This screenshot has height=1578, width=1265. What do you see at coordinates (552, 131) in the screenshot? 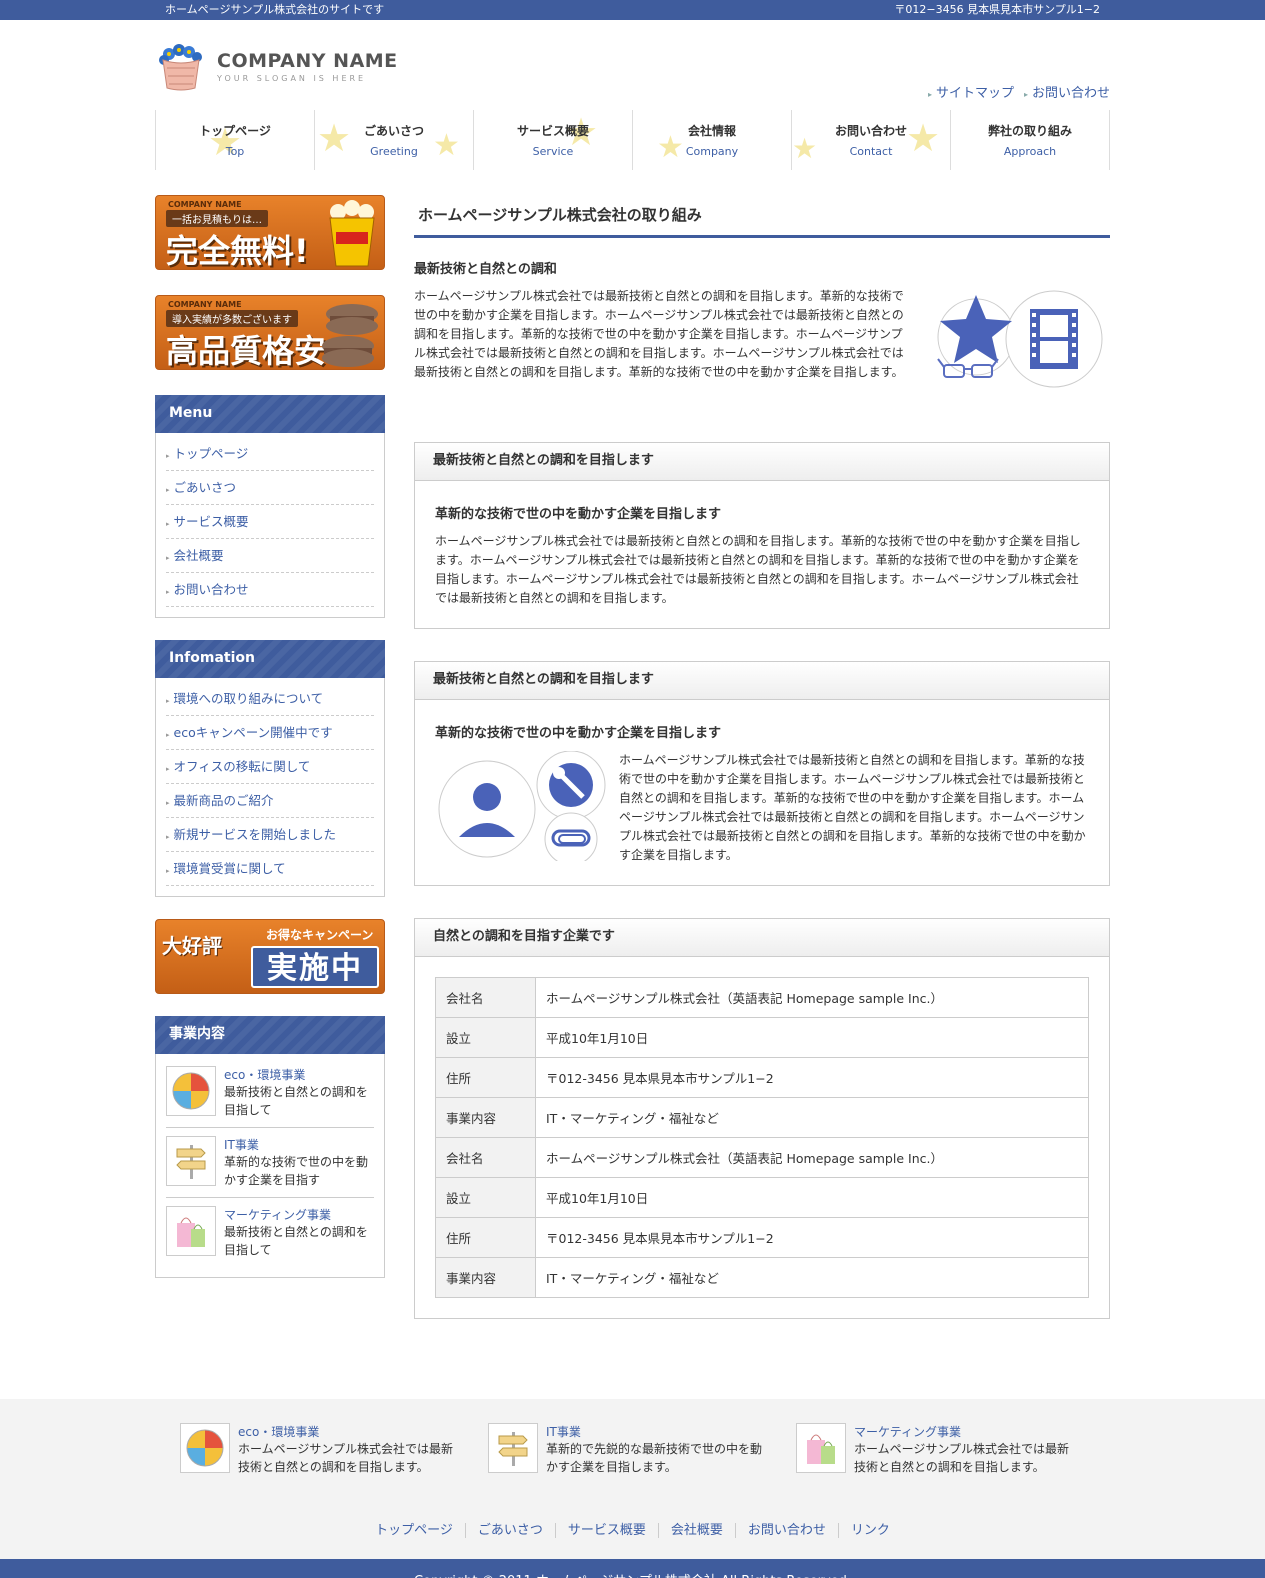
I see `nav-service-label: サービス概要` at bounding box center [552, 131].